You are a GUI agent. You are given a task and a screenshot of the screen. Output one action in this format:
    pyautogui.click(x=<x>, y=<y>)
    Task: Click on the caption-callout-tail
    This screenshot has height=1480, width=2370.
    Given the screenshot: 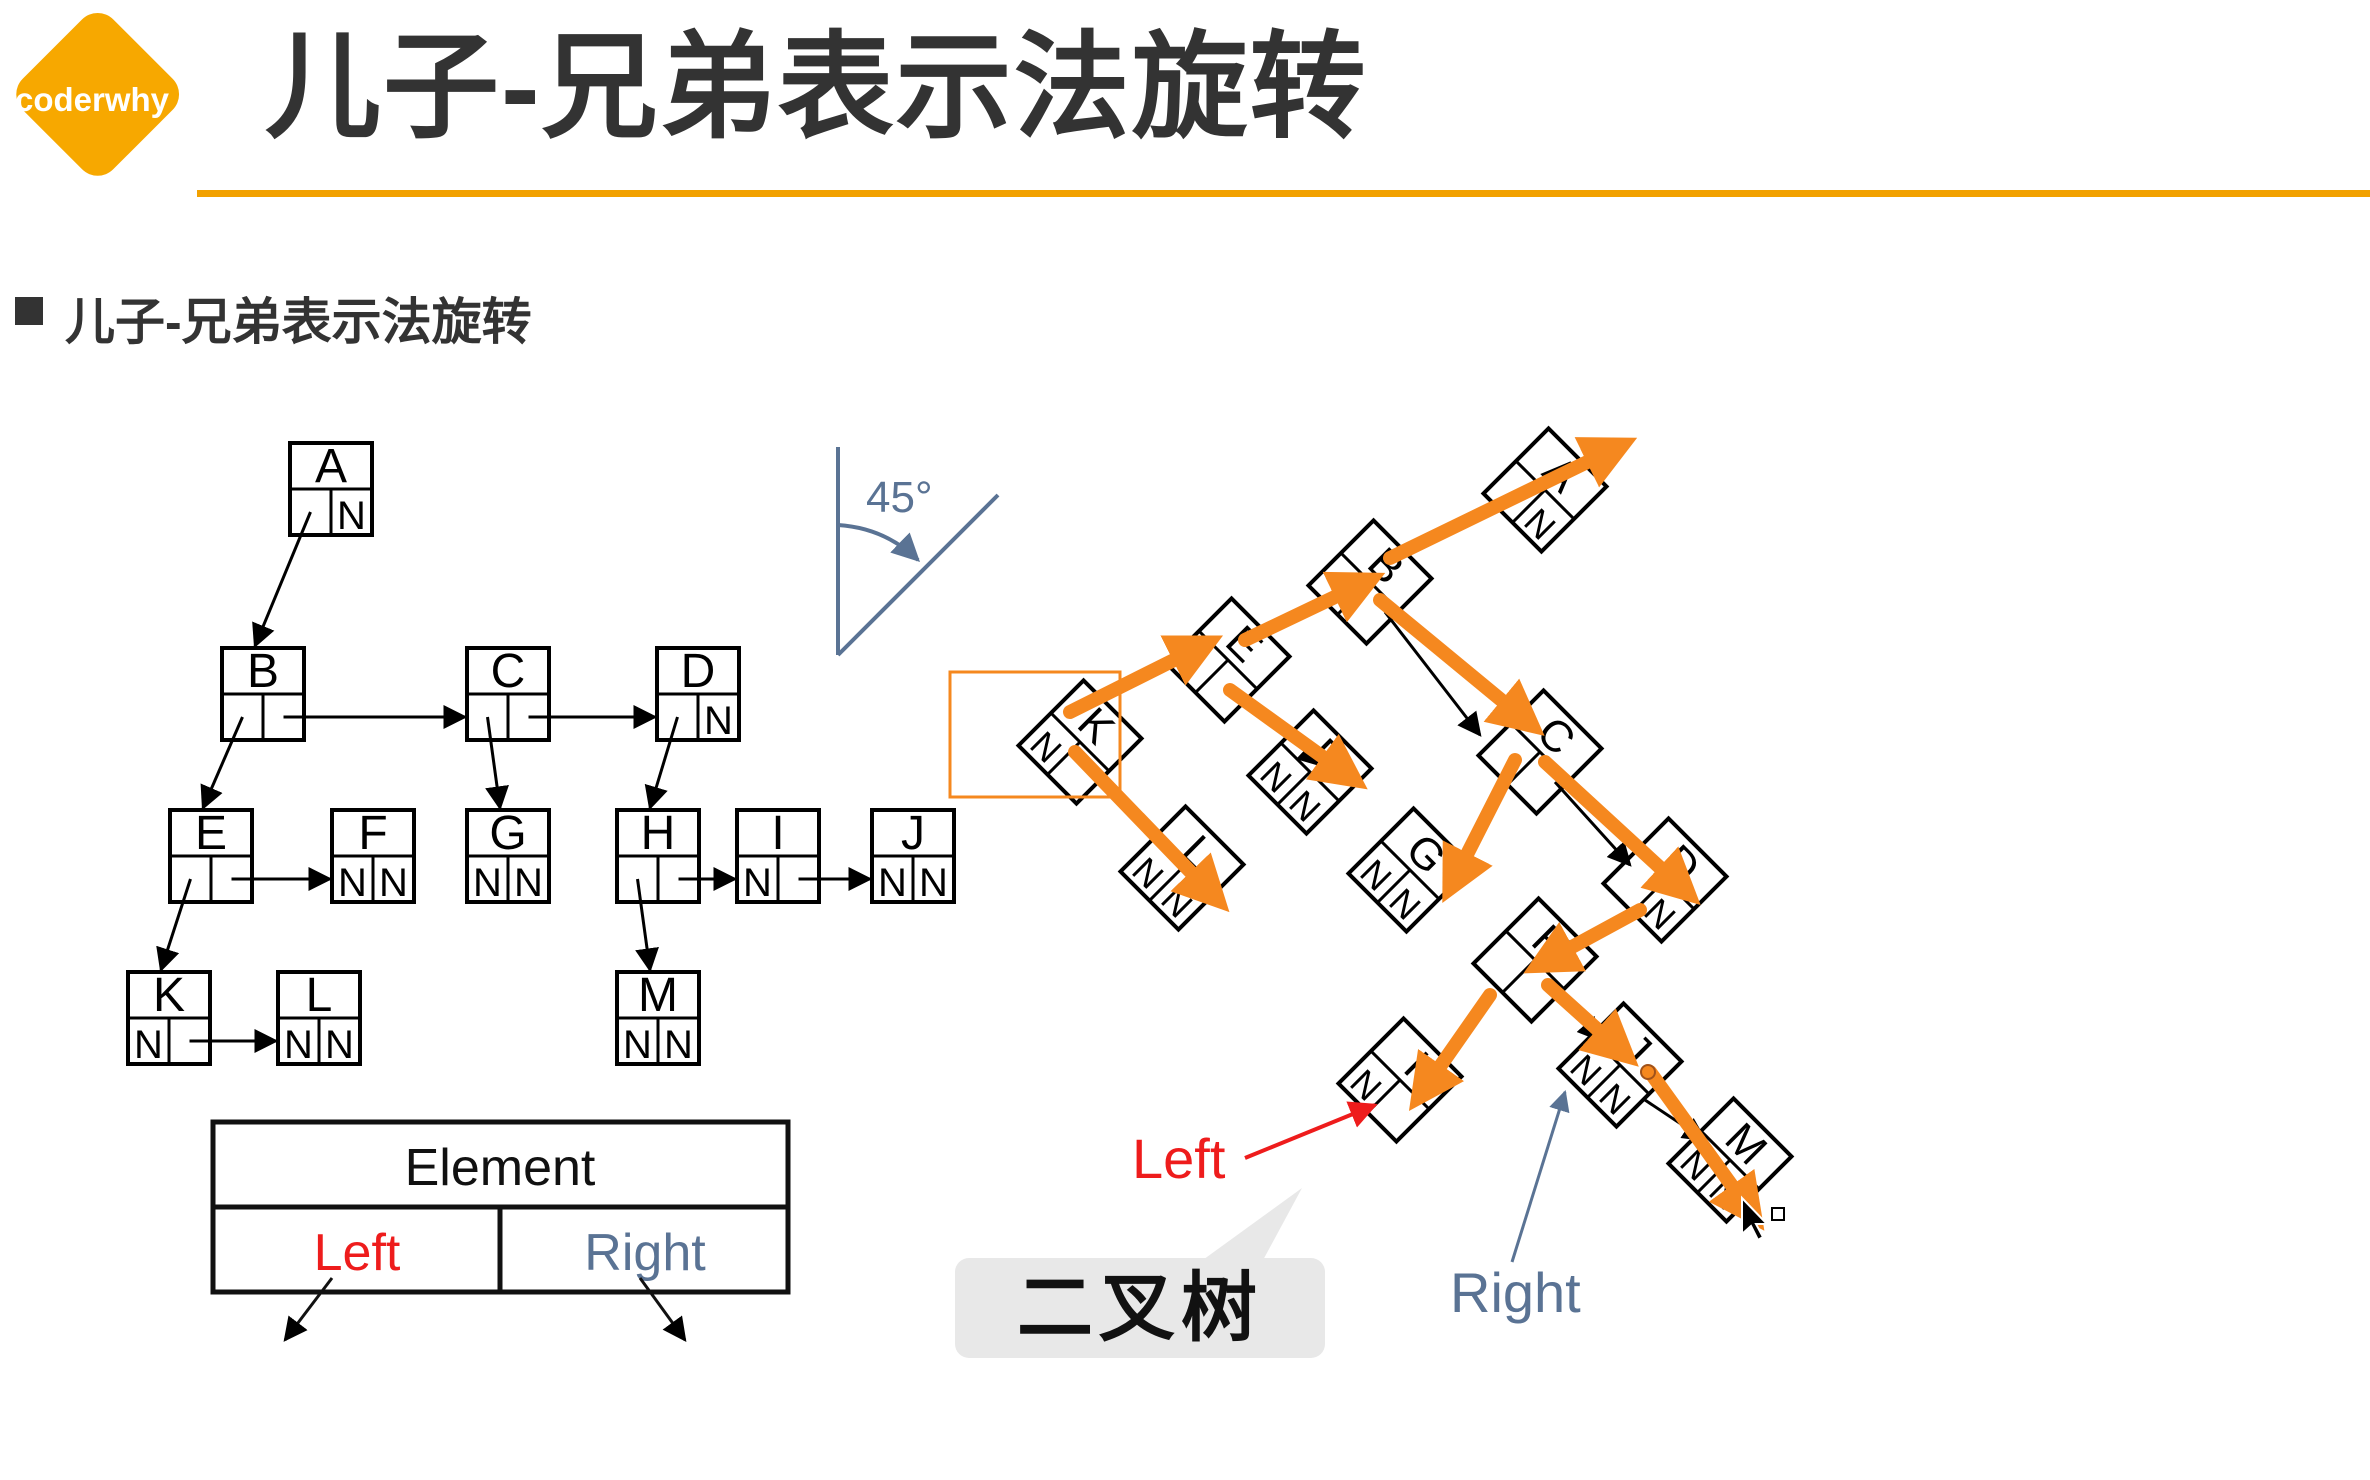 What is the action you would take?
    pyautogui.click(x=1251, y=1225)
    